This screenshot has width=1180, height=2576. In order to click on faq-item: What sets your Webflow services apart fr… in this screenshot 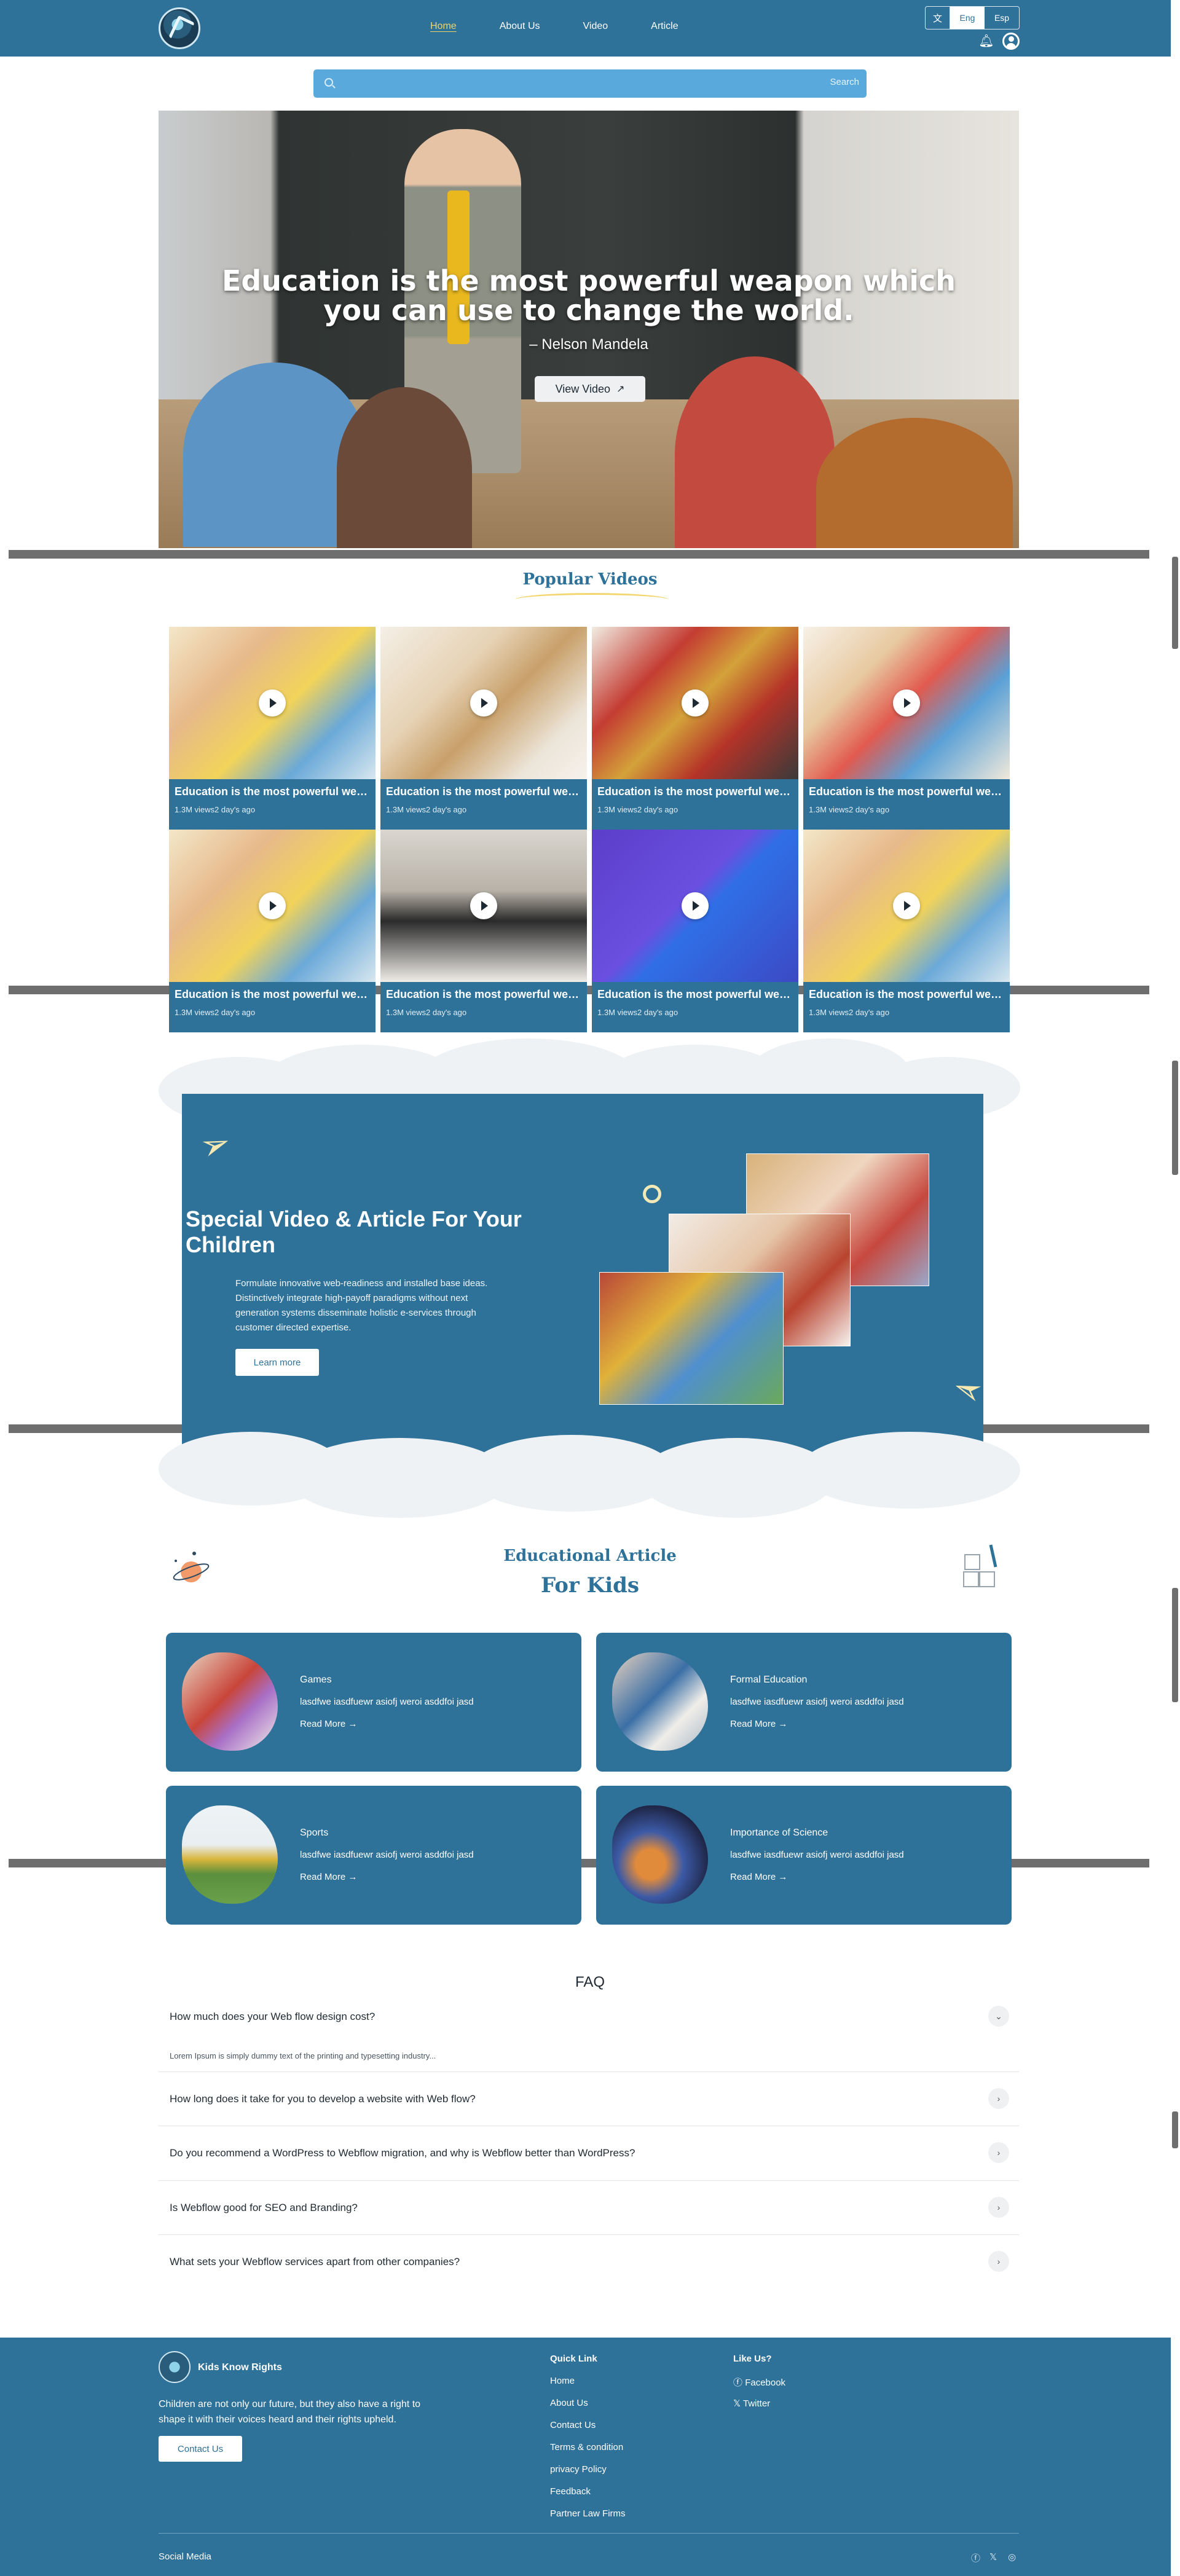, I will do `click(589, 2262)`.